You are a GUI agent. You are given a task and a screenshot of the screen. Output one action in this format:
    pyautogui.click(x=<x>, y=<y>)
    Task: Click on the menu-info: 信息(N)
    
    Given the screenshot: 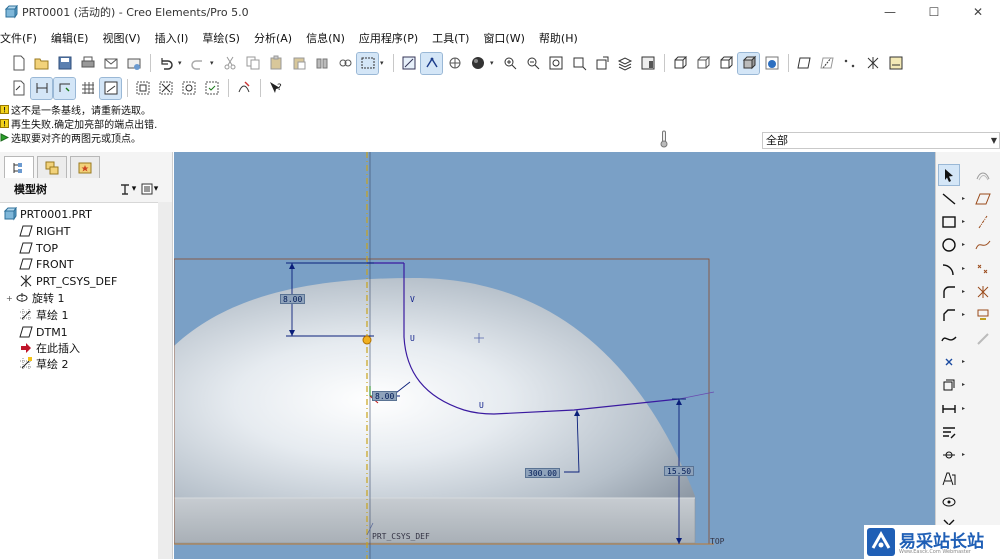 What is the action you would take?
    pyautogui.click(x=328, y=38)
    